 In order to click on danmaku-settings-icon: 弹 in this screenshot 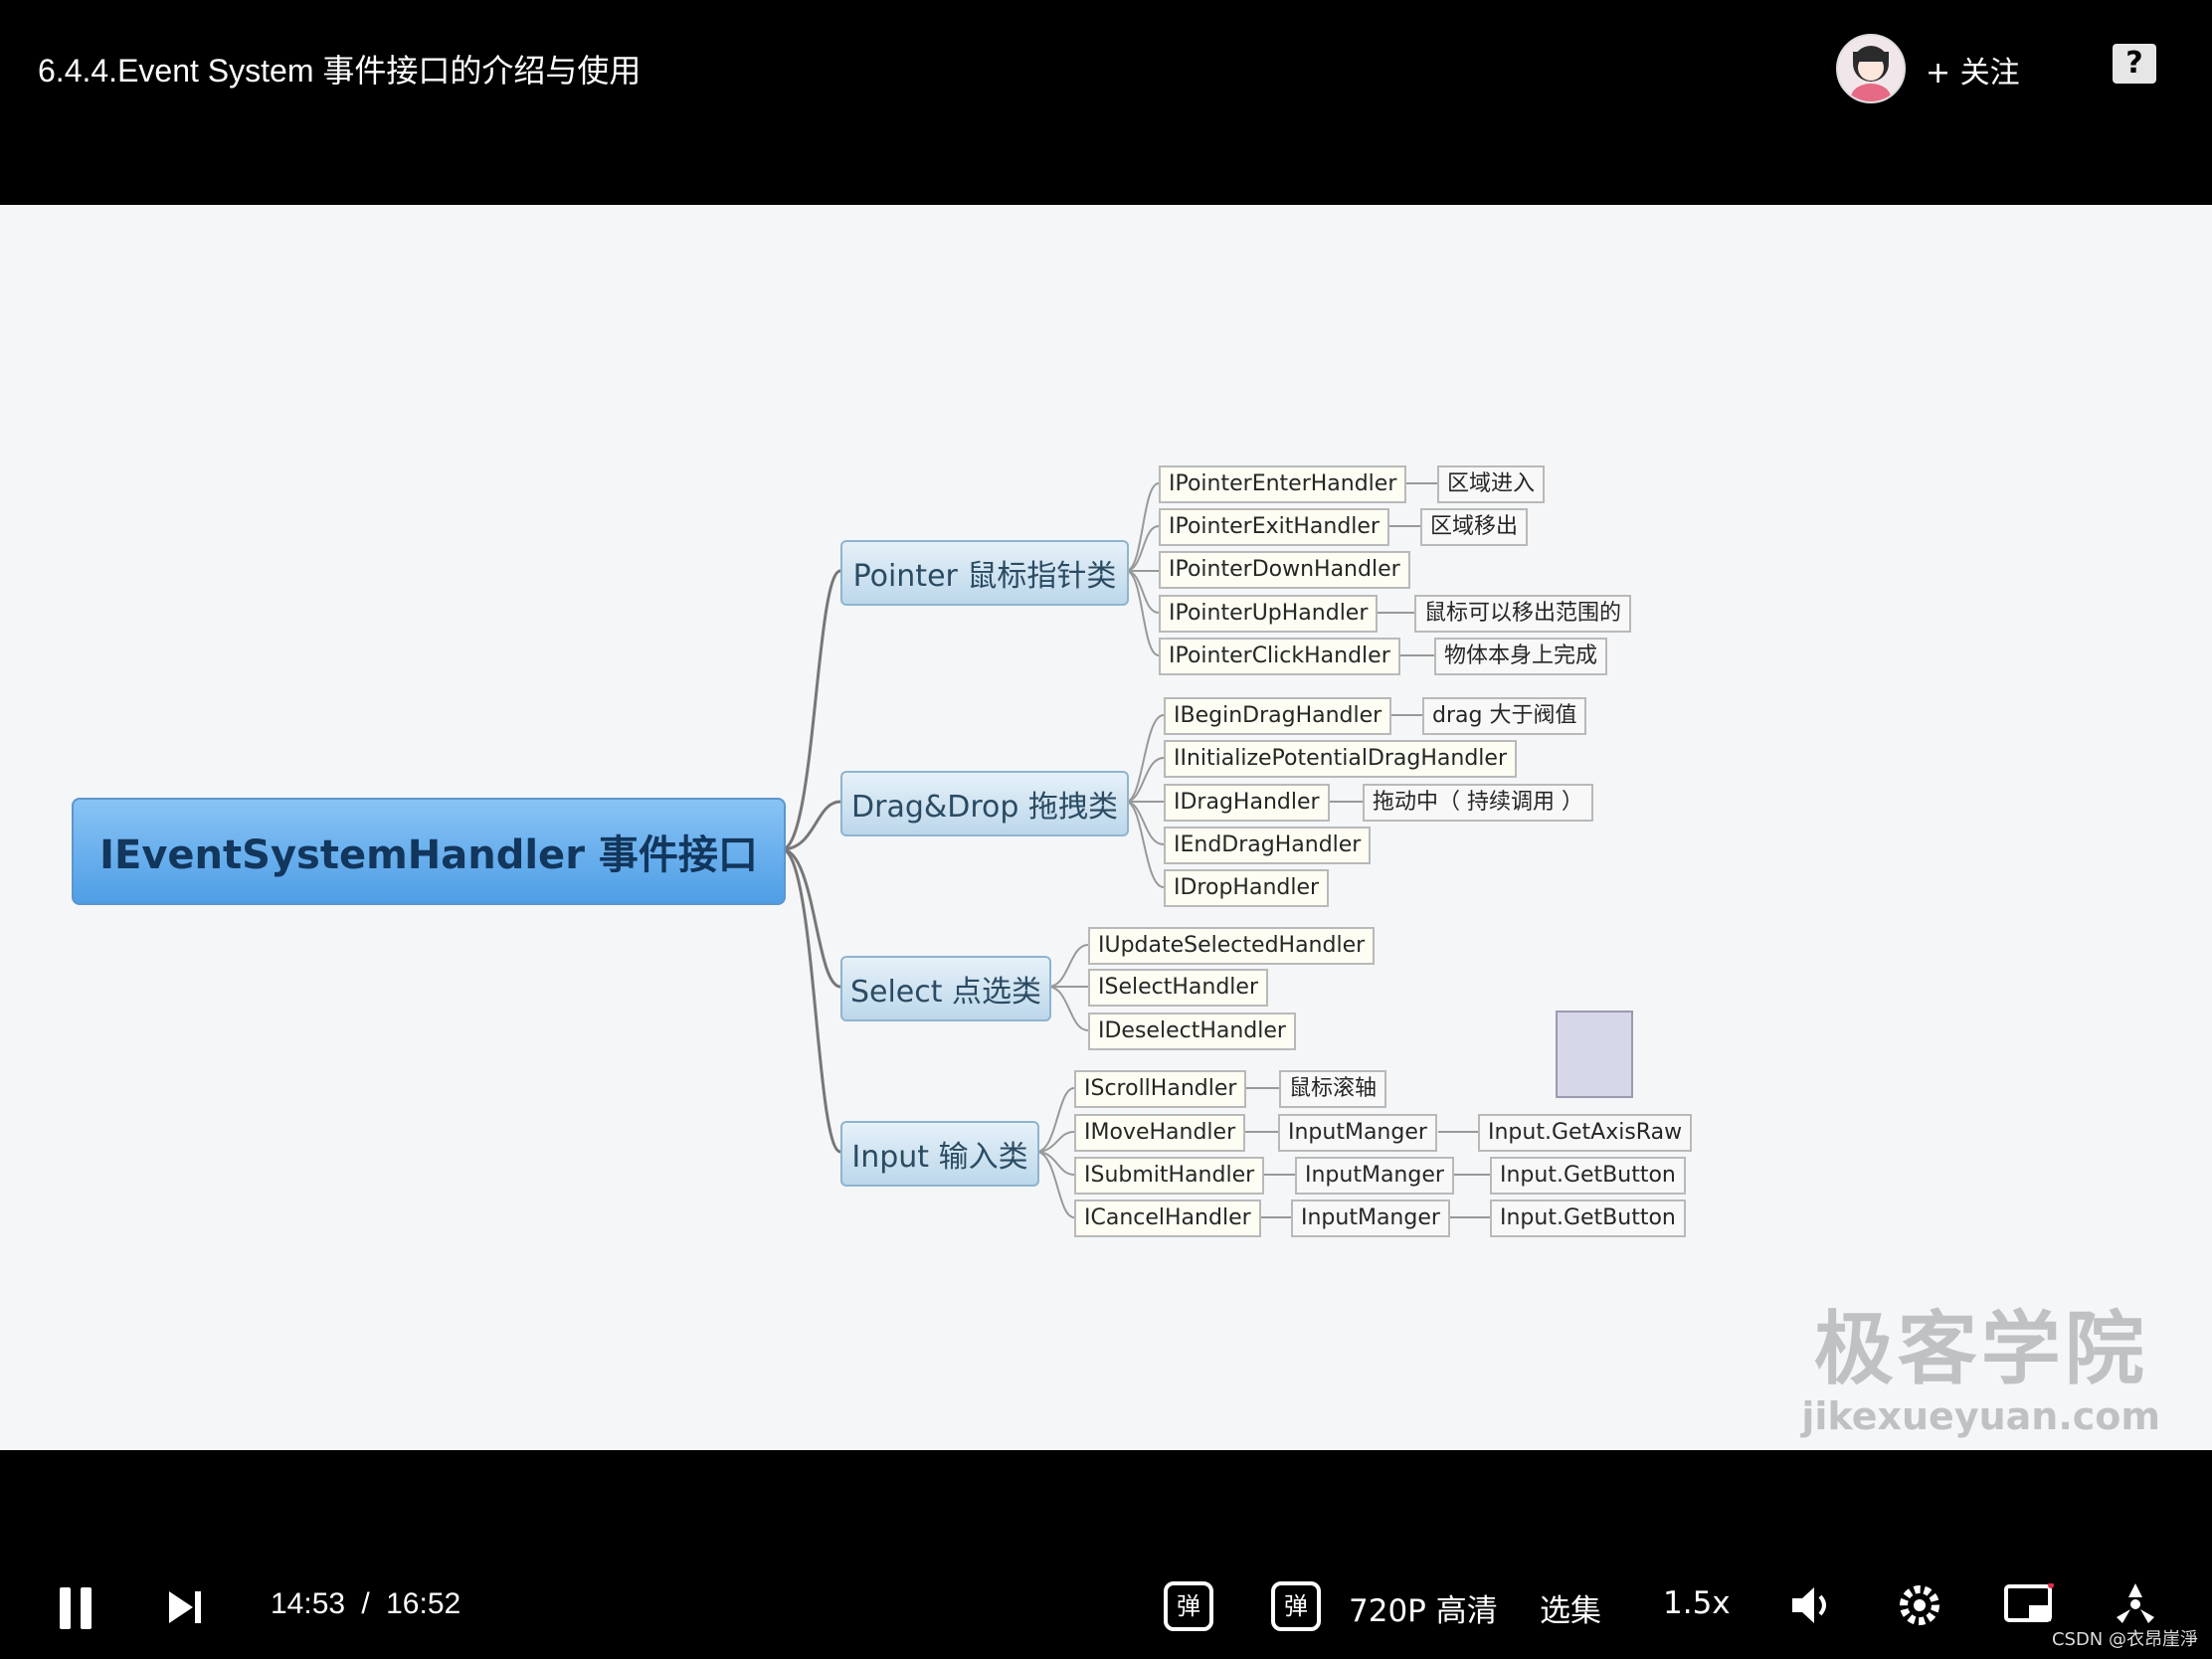, I will do `click(1296, 1606)`.